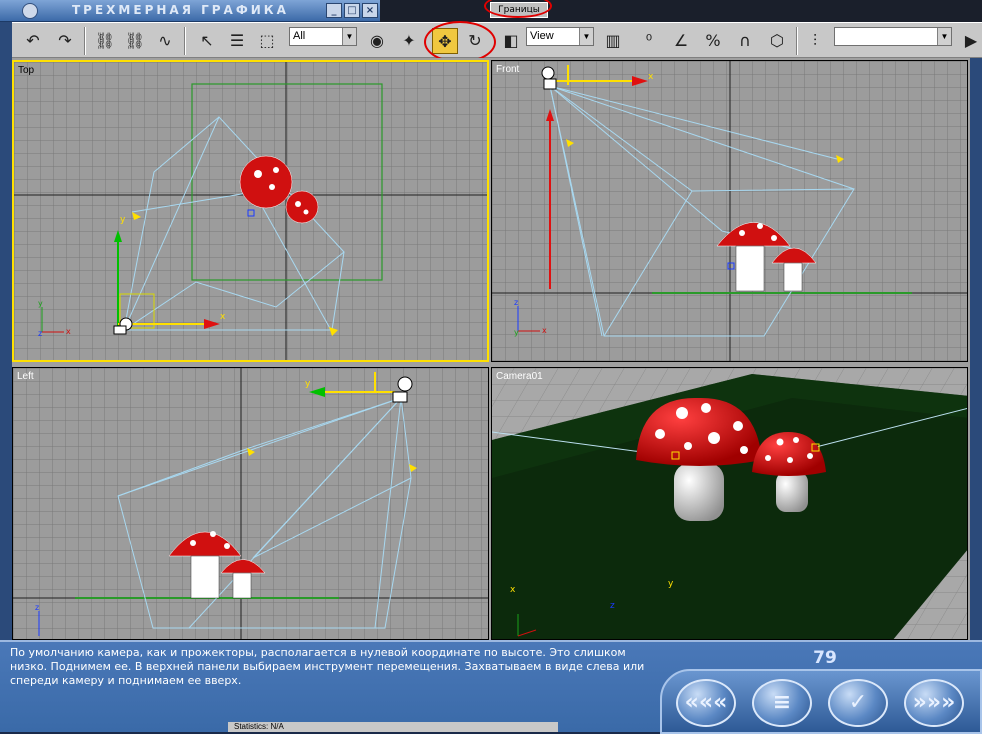 The height and width of the screenshot is (734, 982). Describe the element at coordinates (25, 376) in the screenshot. I see `viewport-label: Left` at that location.